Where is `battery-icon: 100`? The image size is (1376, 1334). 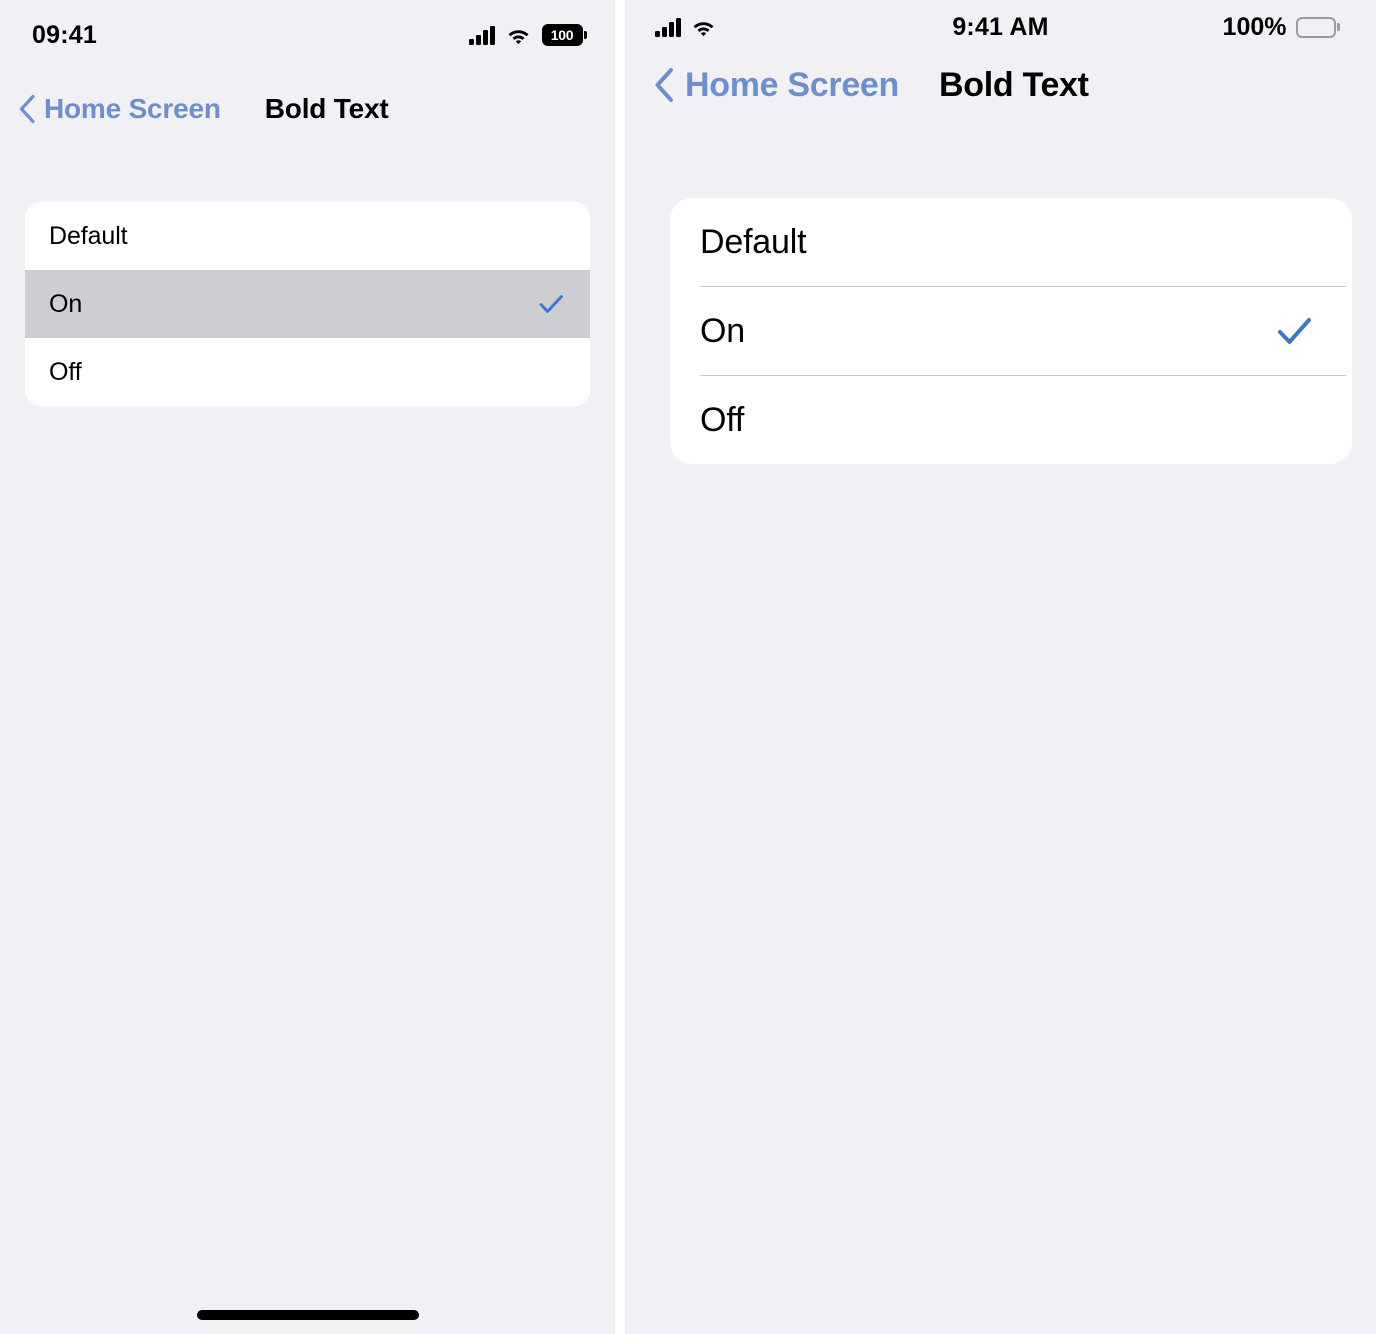
battery-icon: 100 is located at coordinates (564, 35).